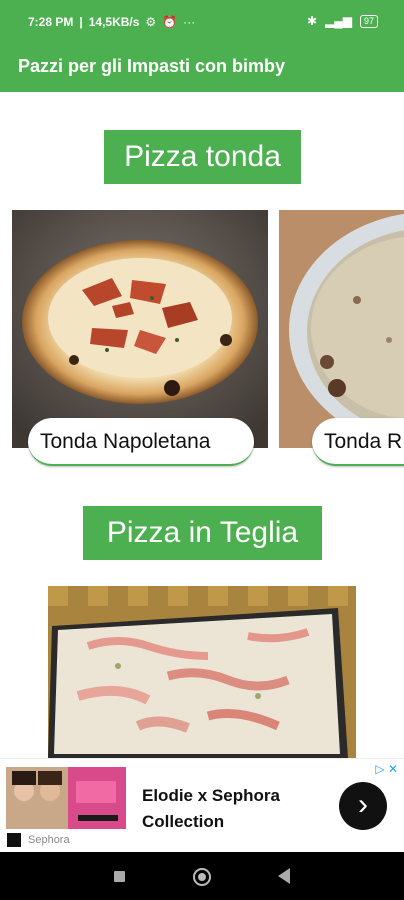 The width and height of the screenshot is (404, 900). Describe the element at coordinates (170, 22) in the screenshot. I see `clock-icon: ⏰` at that location.